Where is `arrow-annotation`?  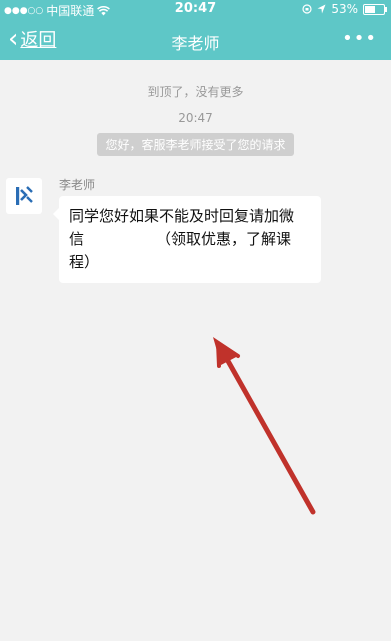
arrow-annotation is located at coordinates (264, 426).